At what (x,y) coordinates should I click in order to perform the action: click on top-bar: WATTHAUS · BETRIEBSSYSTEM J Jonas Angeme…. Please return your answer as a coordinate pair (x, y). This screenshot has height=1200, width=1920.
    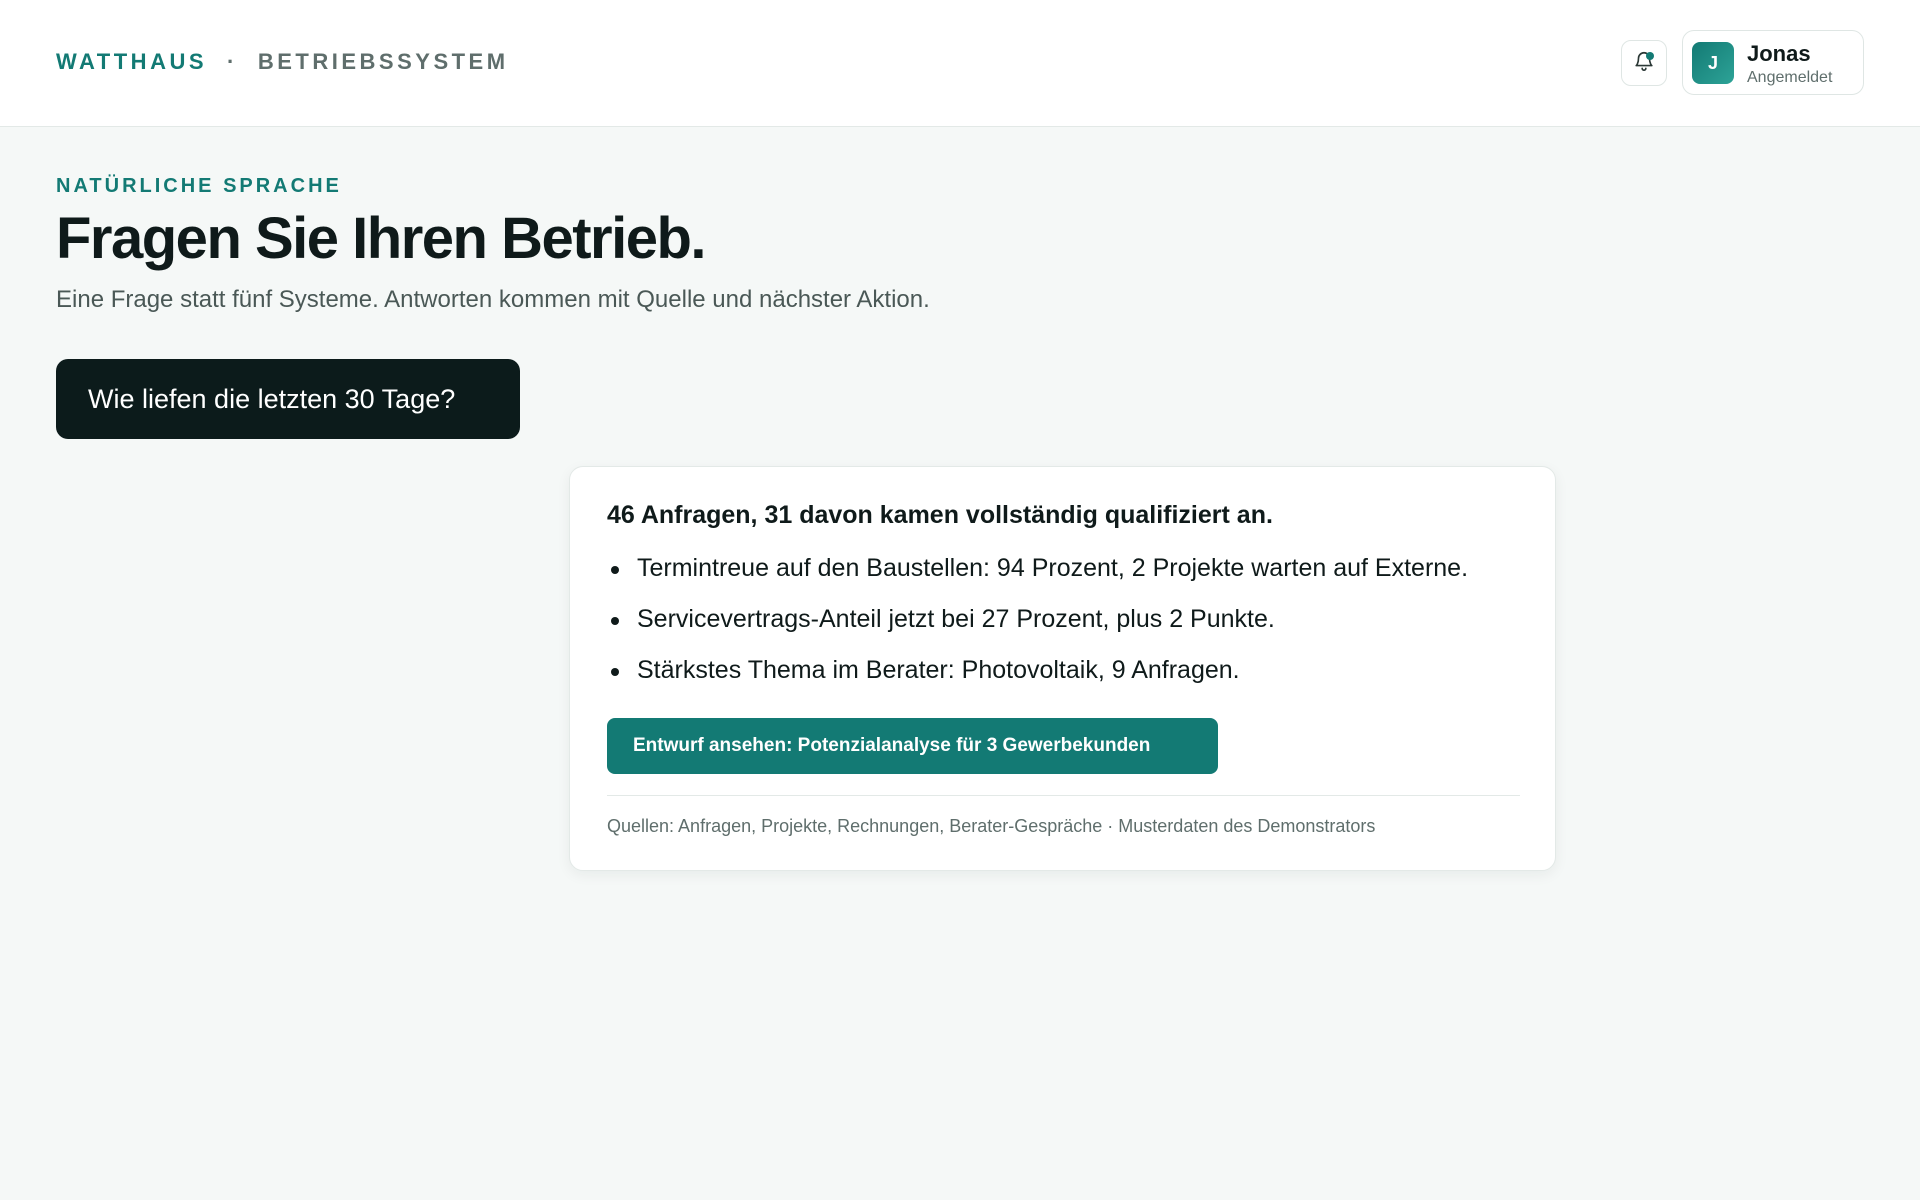
    Looking at the image, I should click on (960, 63).